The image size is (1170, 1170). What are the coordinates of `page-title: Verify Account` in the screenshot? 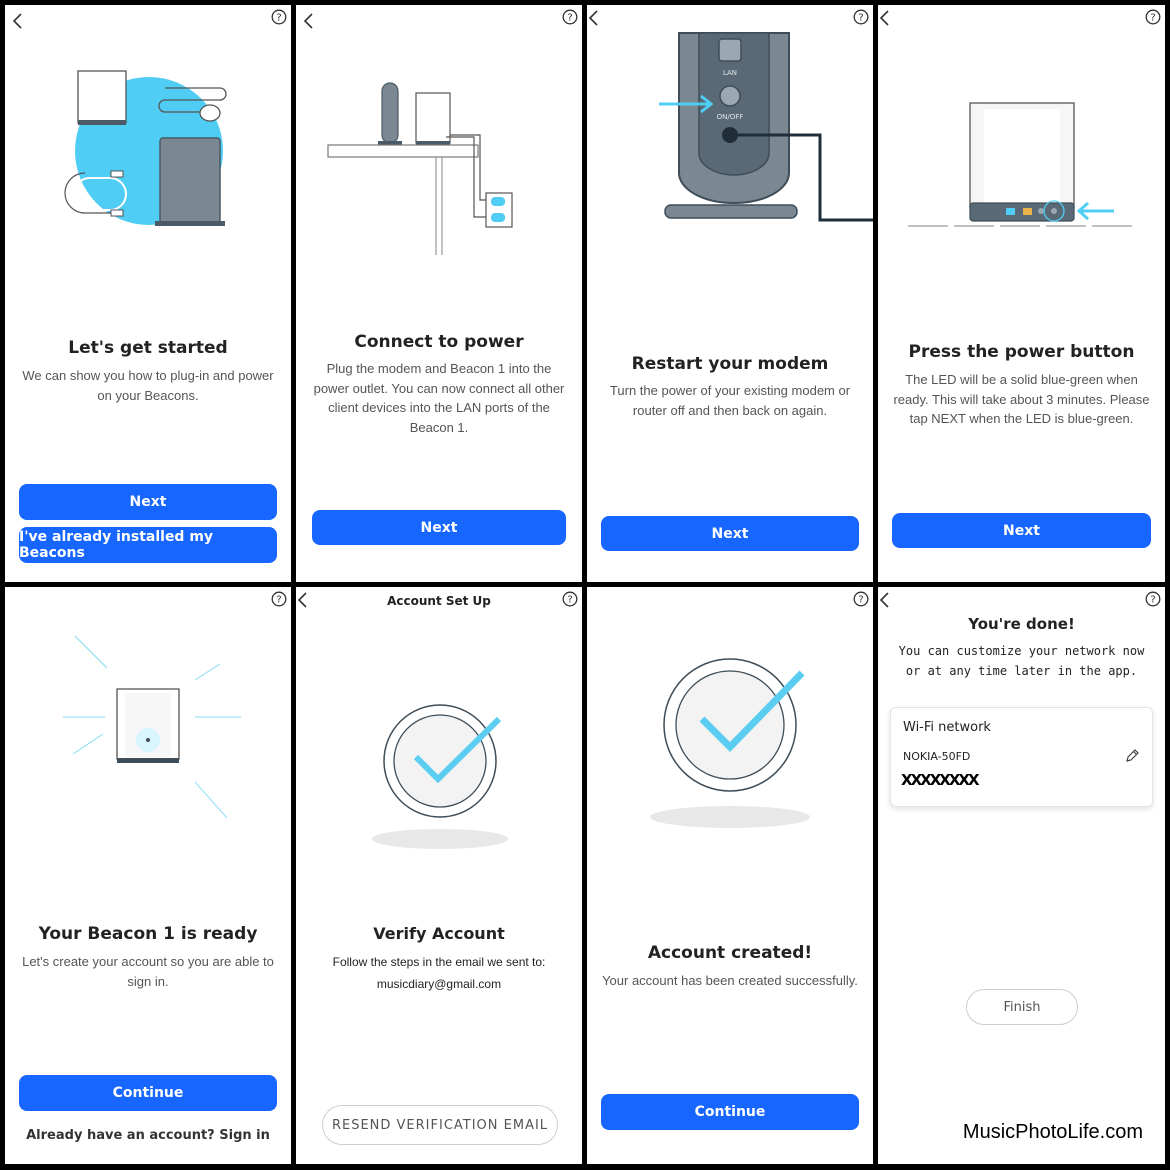 It's located at (439, 933).